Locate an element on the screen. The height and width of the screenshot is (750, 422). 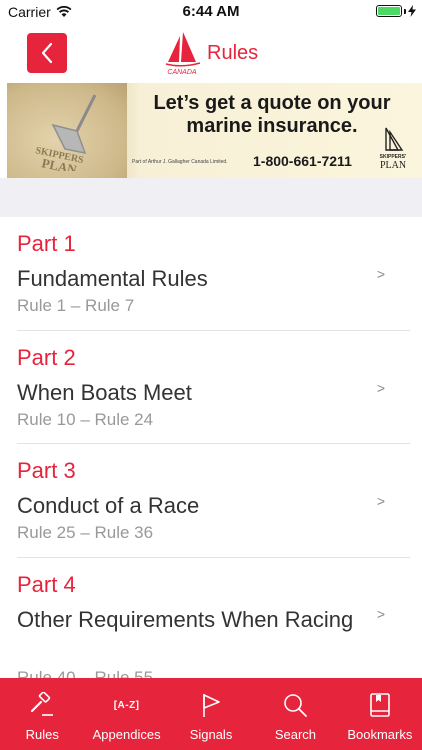
flag-icon is located at coordinates (211, 705).